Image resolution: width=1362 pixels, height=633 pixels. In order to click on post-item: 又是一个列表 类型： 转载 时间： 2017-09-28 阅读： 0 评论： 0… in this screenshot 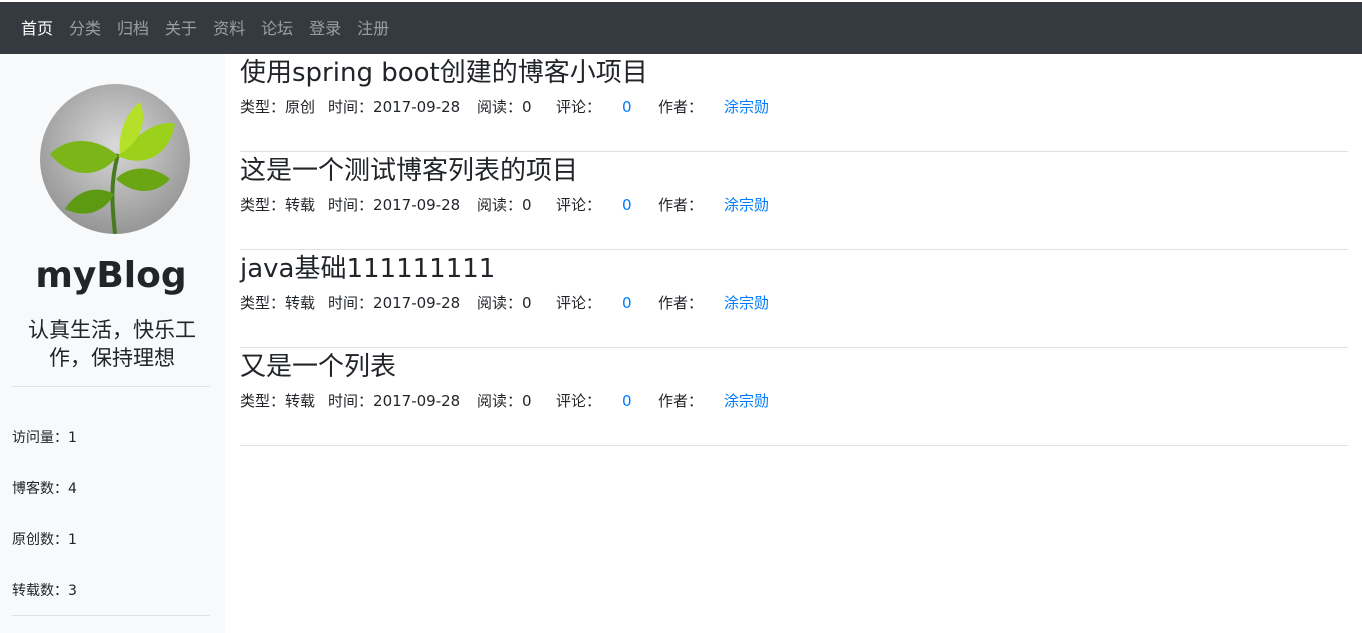, I will do `click(794, 397)`.